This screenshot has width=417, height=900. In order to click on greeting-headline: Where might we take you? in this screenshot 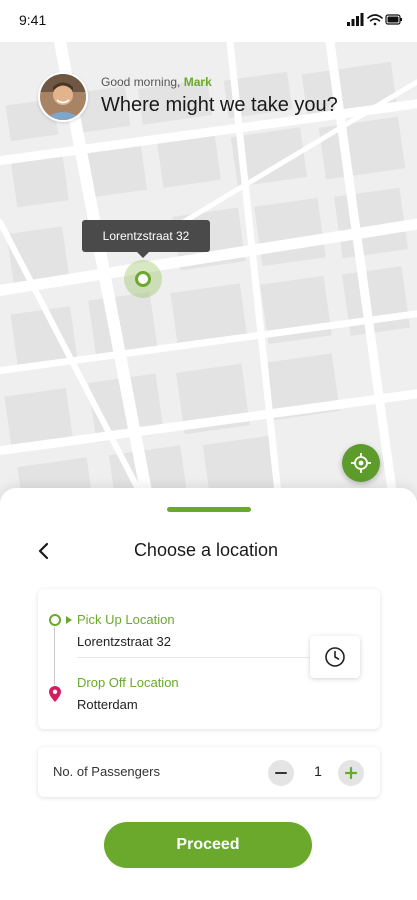, I will do `click(219, 105)`.